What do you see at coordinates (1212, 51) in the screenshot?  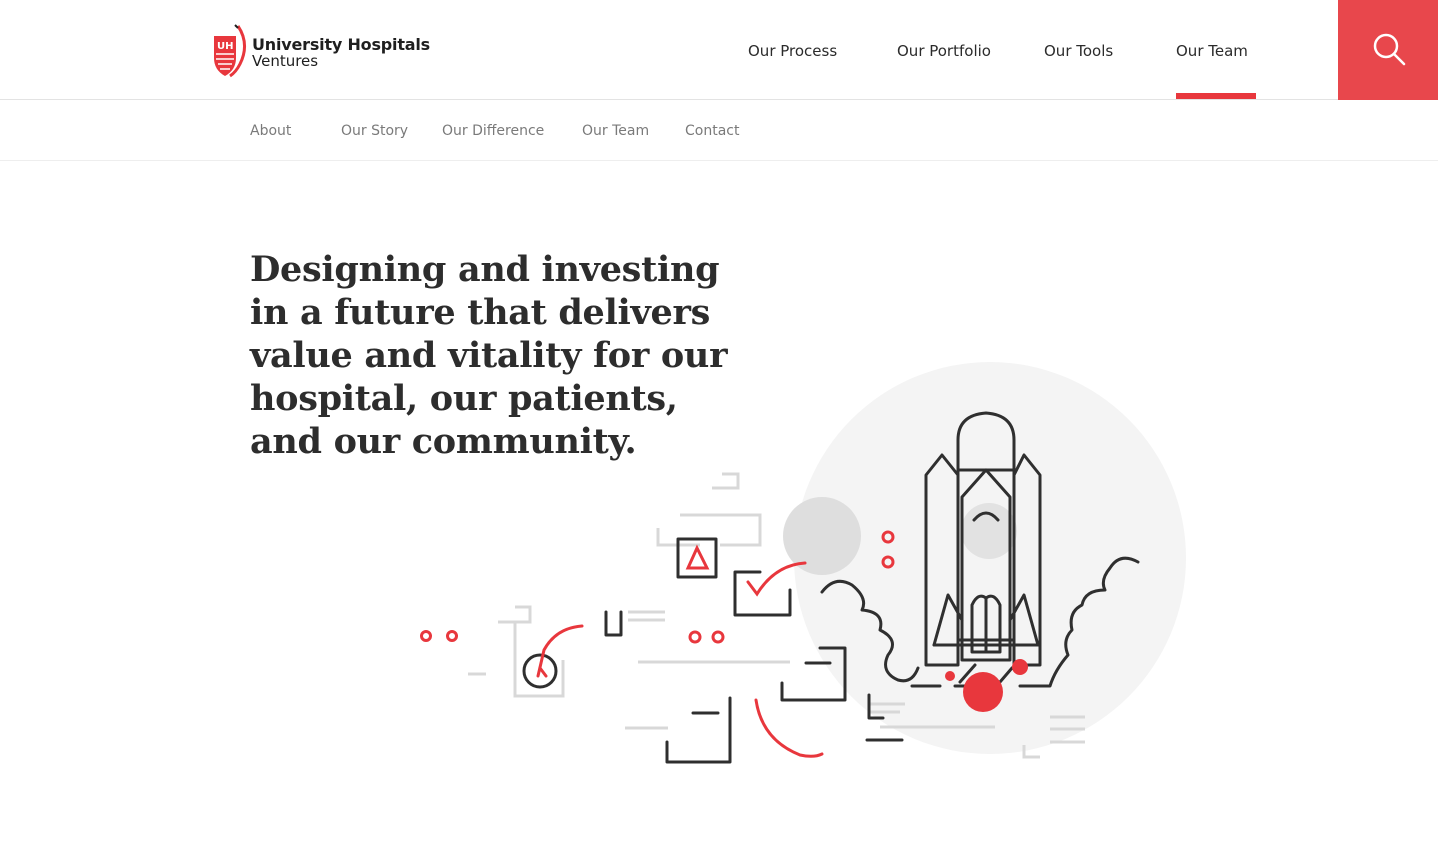 I see `nav-our-team: Our Team` at bounding box center [1212, 51].